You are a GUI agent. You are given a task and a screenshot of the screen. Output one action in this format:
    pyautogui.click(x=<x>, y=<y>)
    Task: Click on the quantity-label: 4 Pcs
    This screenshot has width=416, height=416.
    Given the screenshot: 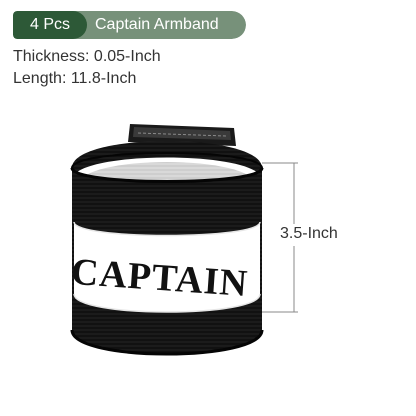 What is the action you would take?
    pyautogui.click(x=50, y=25)
    